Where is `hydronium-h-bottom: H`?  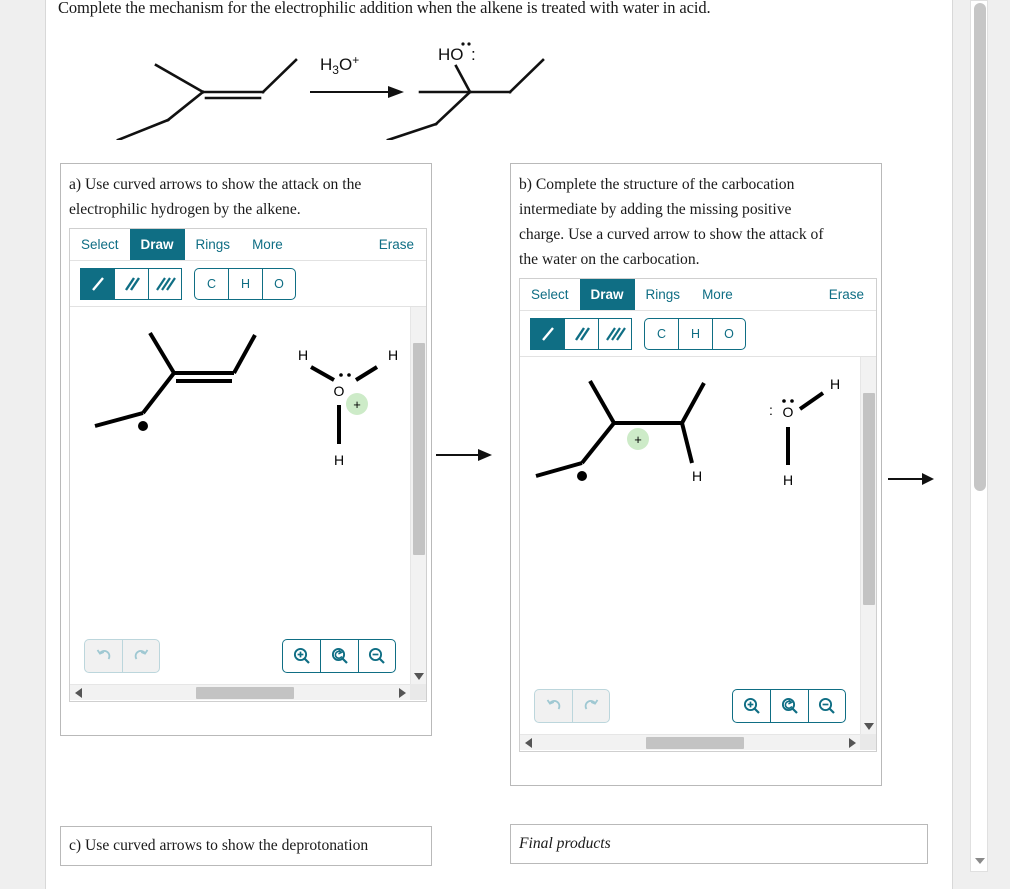
hydronium-h-bottom: H is located at coordinates (339, 460).